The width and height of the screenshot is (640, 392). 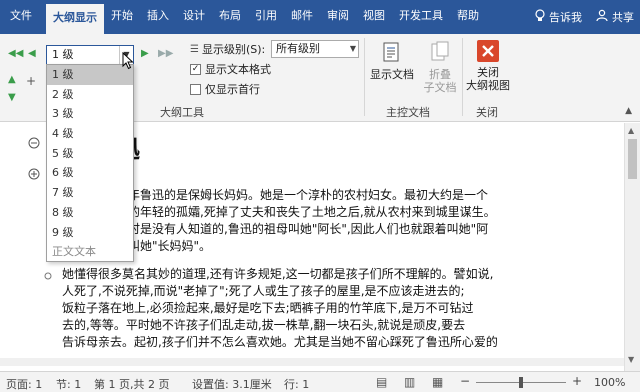 What do you see at coordinates (32, 53) in the screenshot?
I see `promote-icon: ◀` at bounding box center [32, 53].